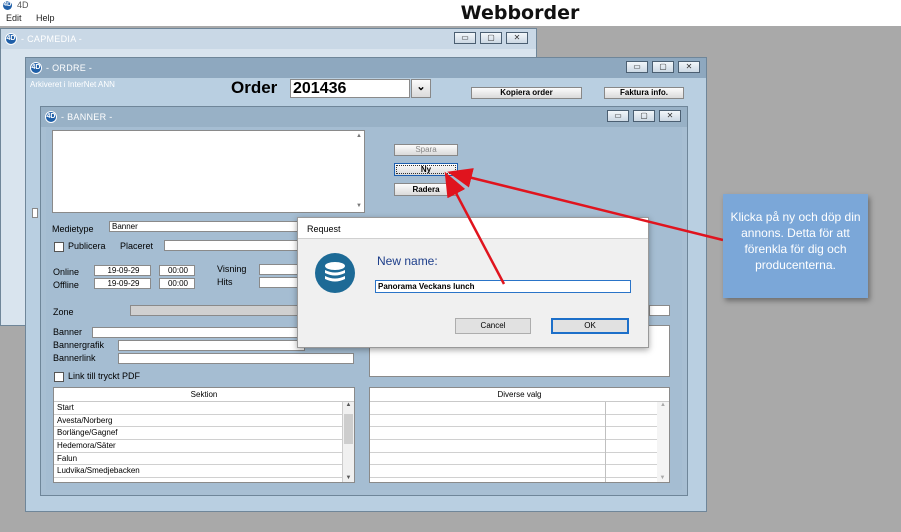 The height and width of the screenshot is (532, 901). Describe the element at coordinates (475, 228) in the screenshot. I see `arrow-from-input` at that location.